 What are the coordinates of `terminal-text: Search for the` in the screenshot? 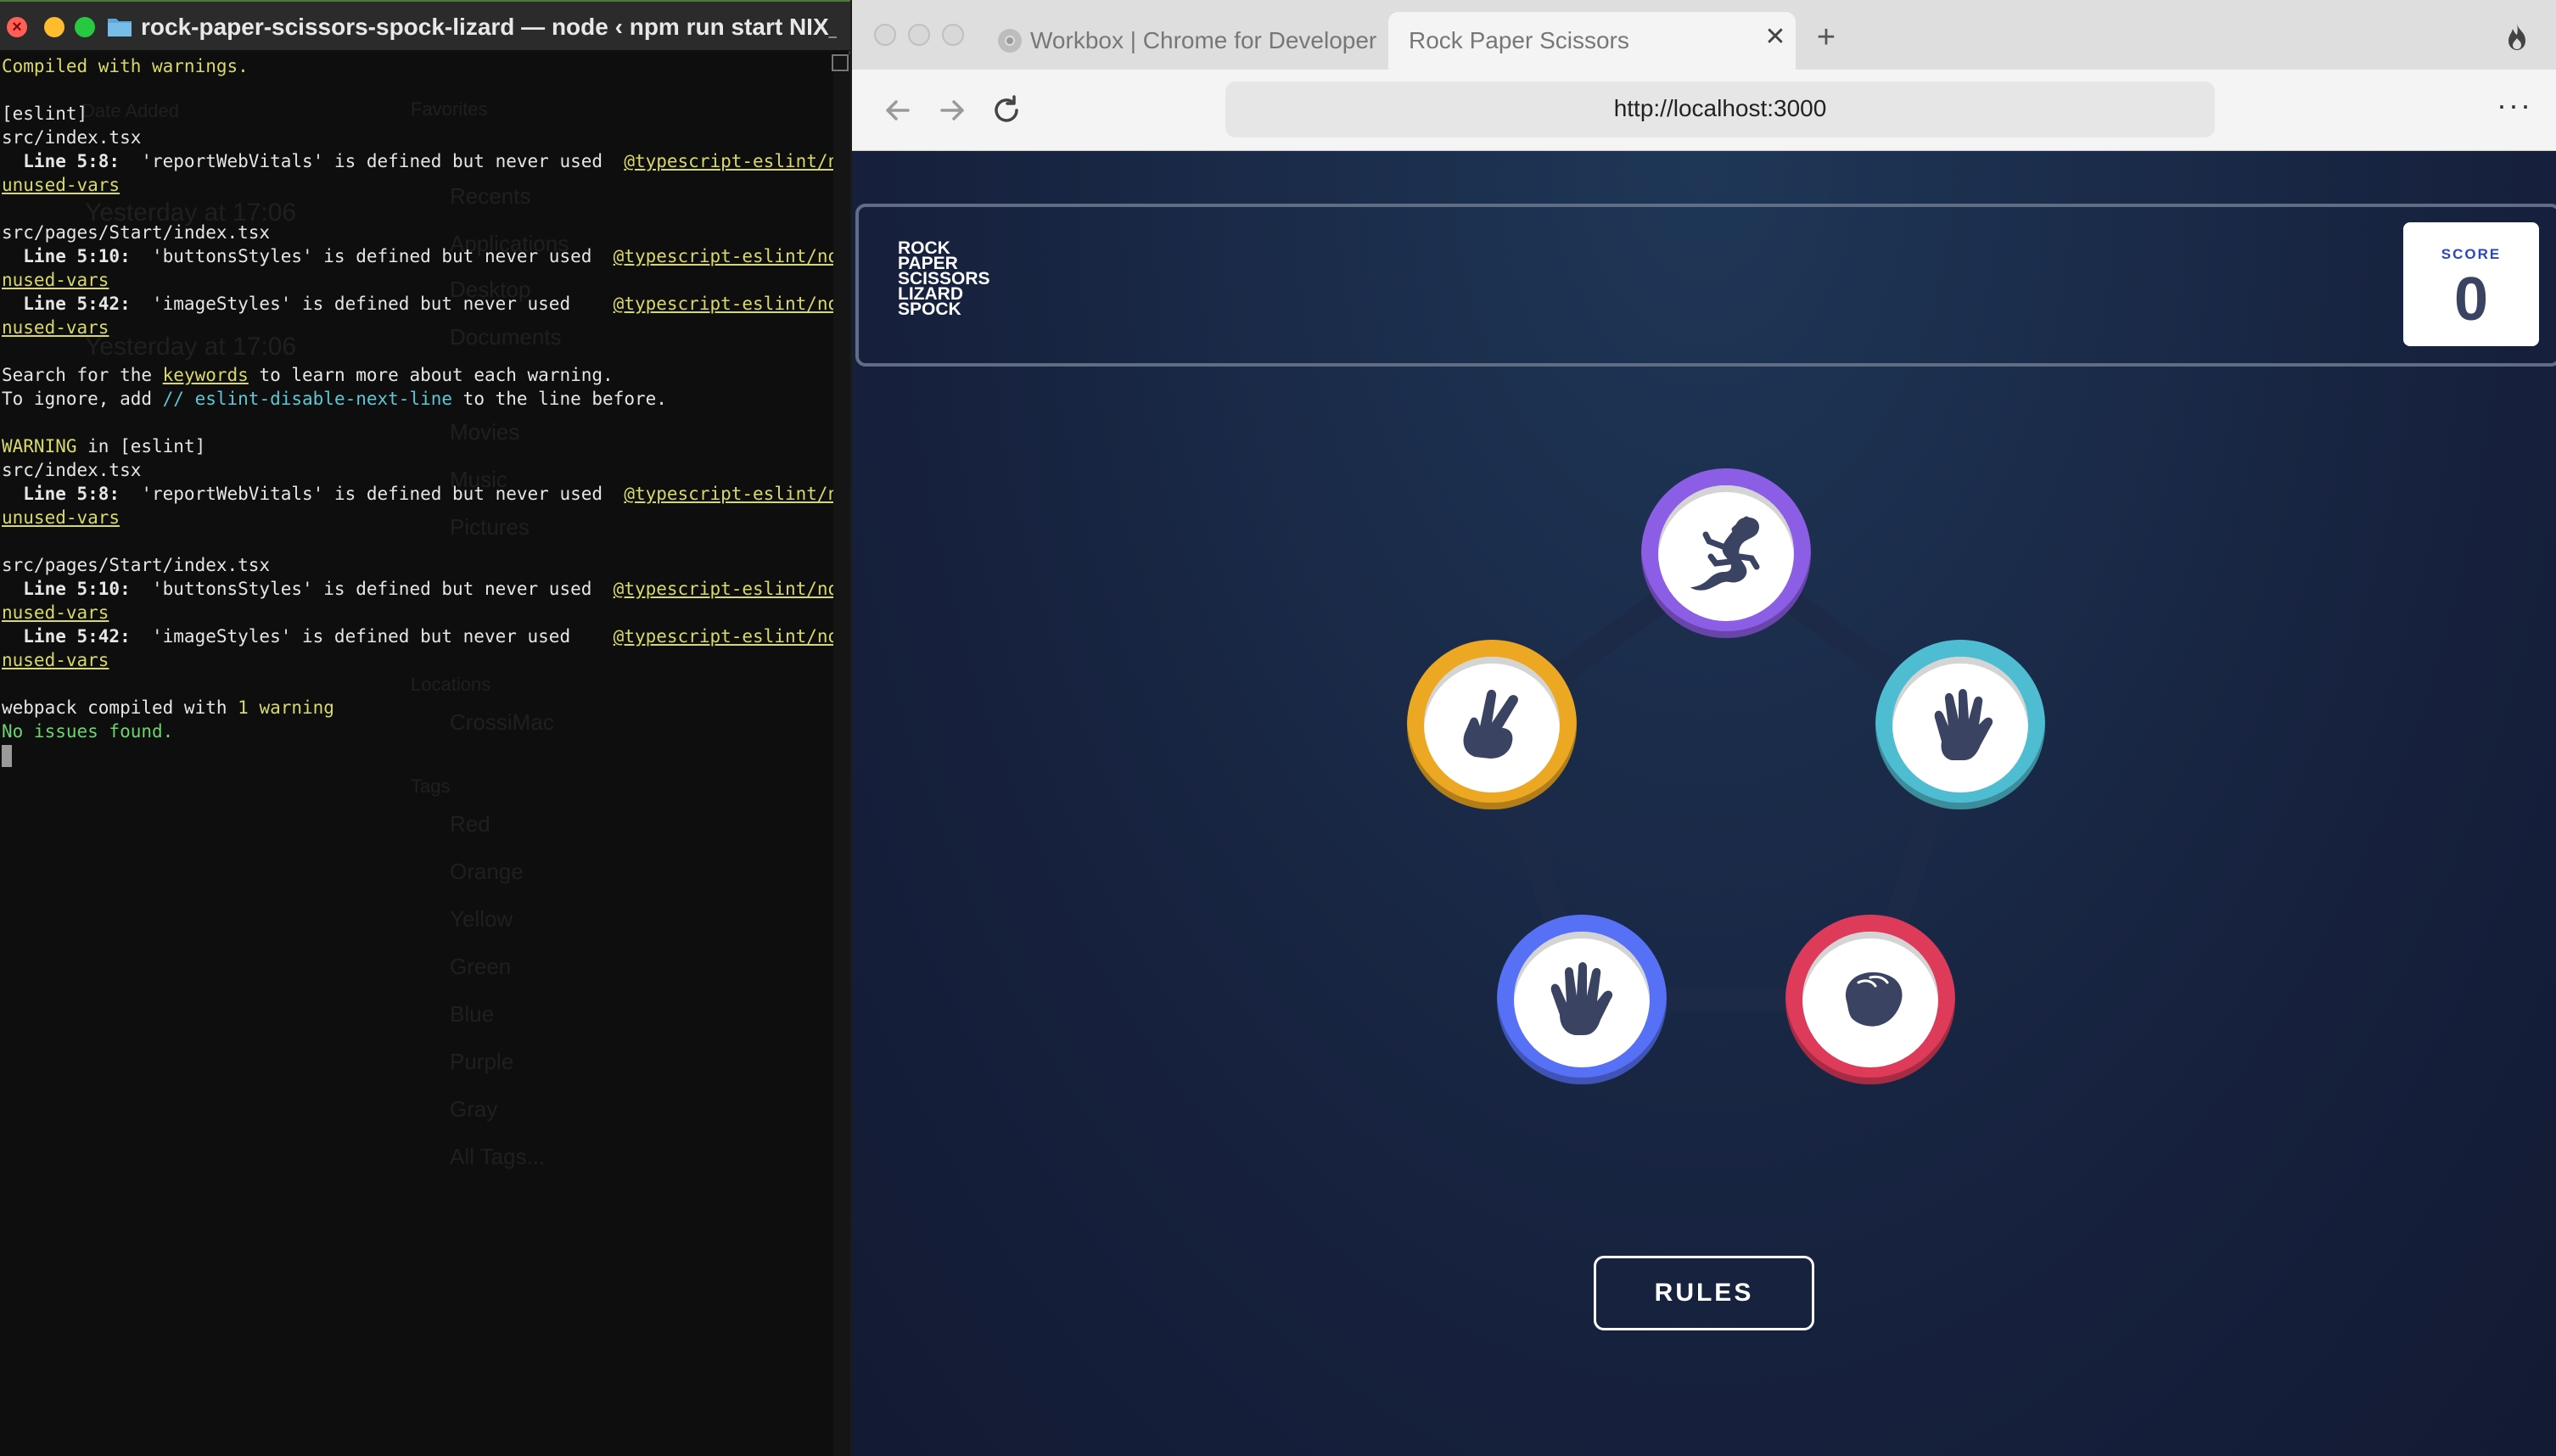 It's located at (82, 375).